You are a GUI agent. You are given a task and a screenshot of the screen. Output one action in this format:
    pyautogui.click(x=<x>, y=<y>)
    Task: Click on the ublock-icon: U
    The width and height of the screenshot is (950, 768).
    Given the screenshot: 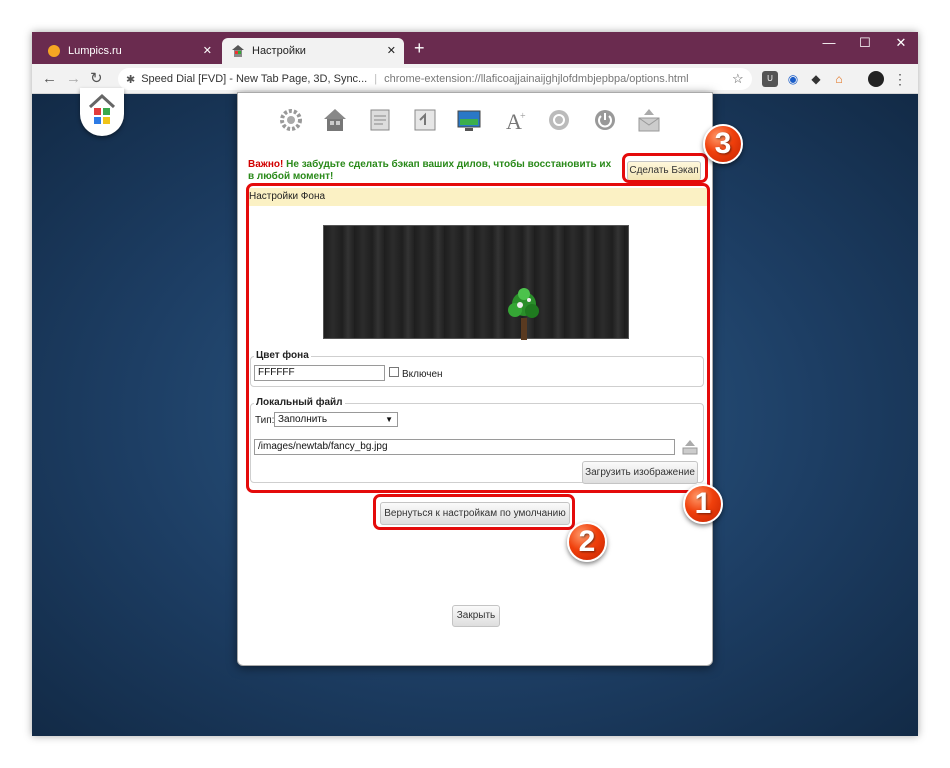 What is the action you would take?
    pyautogui.click(x=770, y=79)
    